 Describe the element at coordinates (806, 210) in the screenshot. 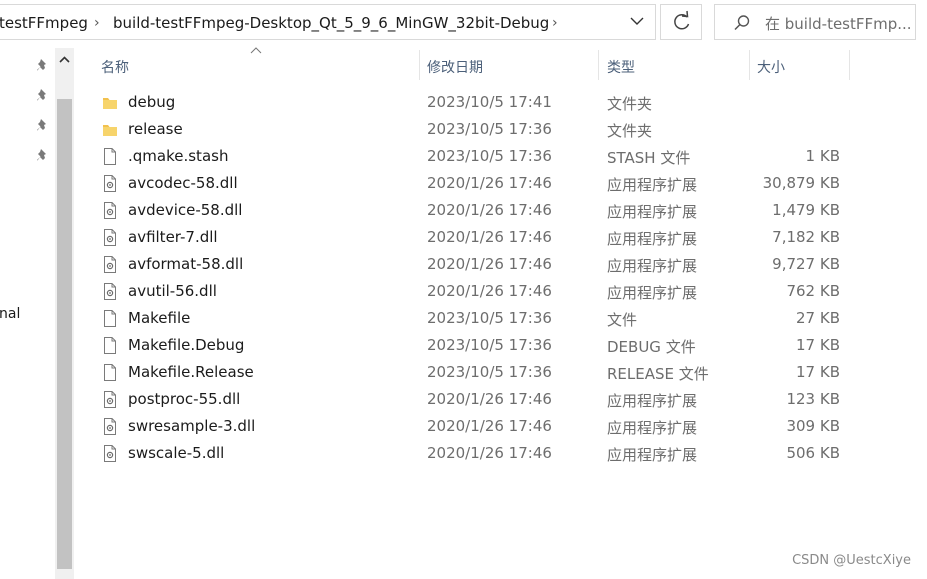

I see `file-size: 1,479 KB` at that location.